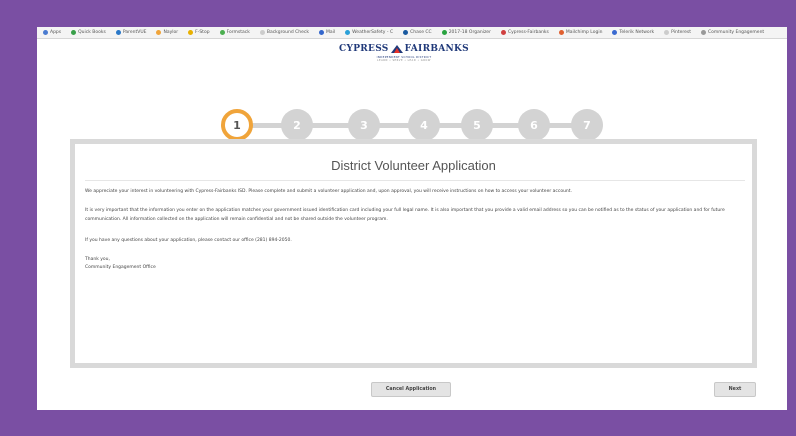 The image size is (796, 436). Describe the element at coordinates (120, 267) in the screenshot. I see `signoff-office: Community Engagement Office` at that location.